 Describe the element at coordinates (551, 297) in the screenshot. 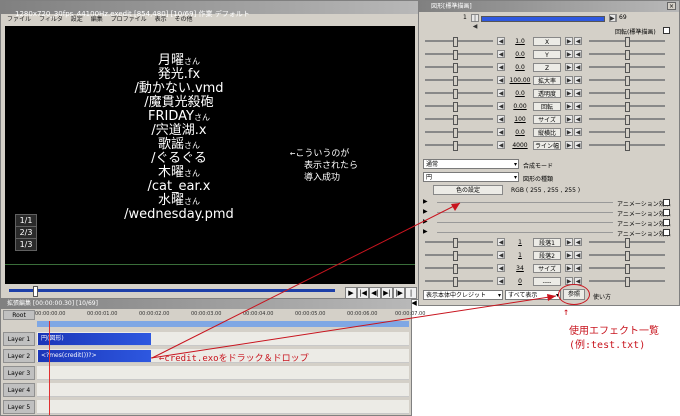

I see `ref-arrow-head` at that location.